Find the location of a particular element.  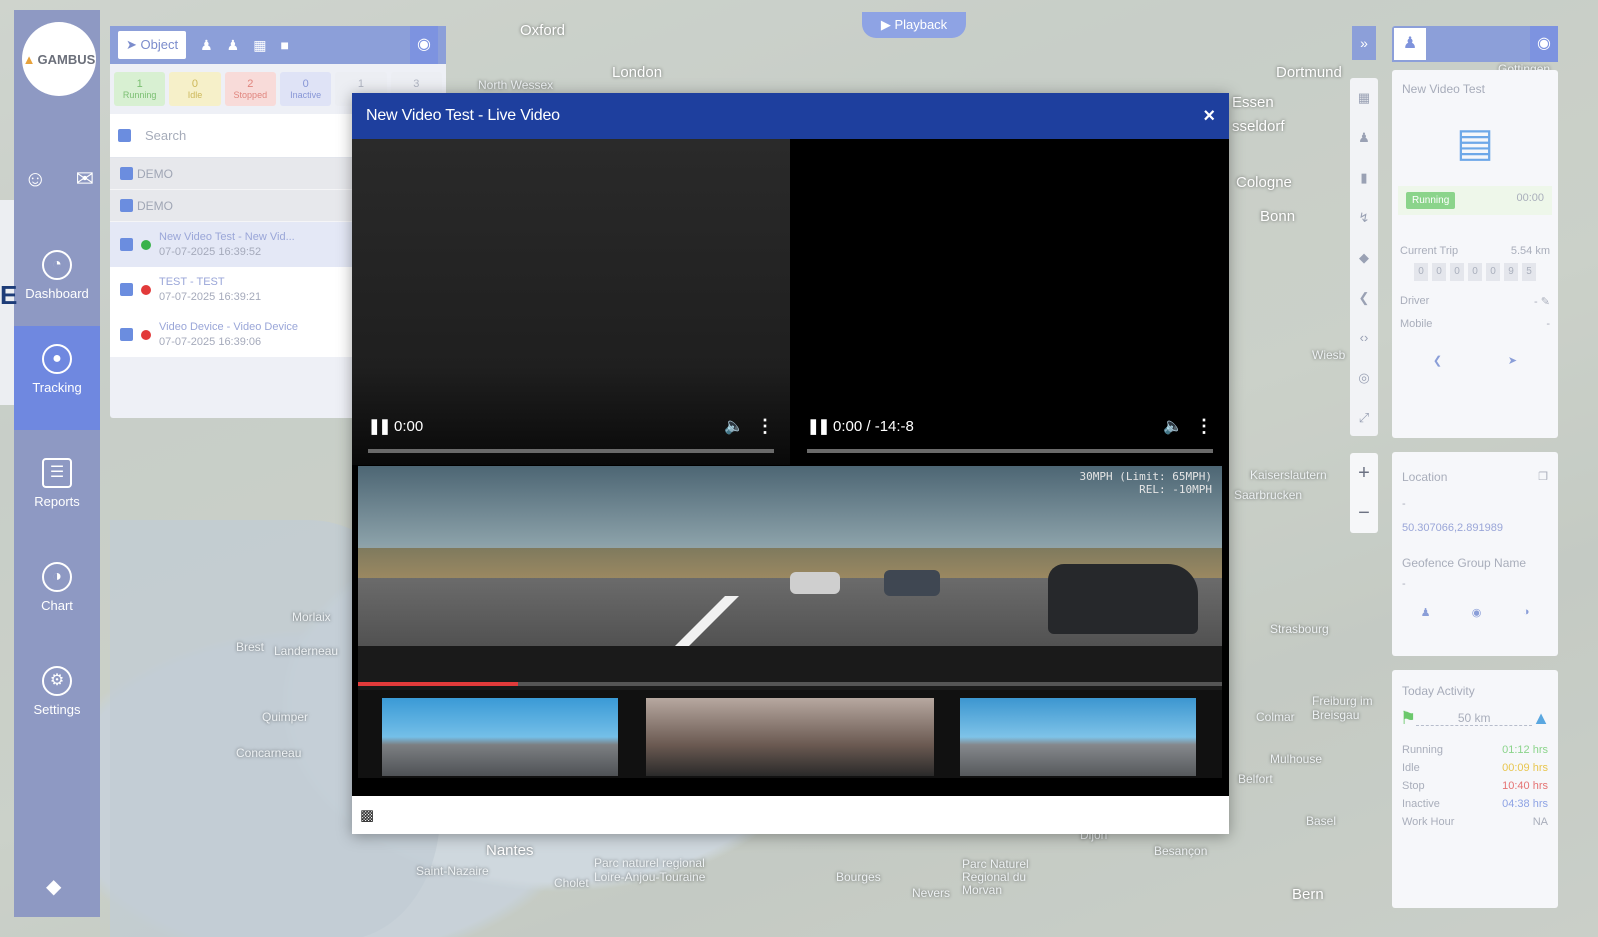

eraser-icon: ◆ is located at coordinates (53, 886).